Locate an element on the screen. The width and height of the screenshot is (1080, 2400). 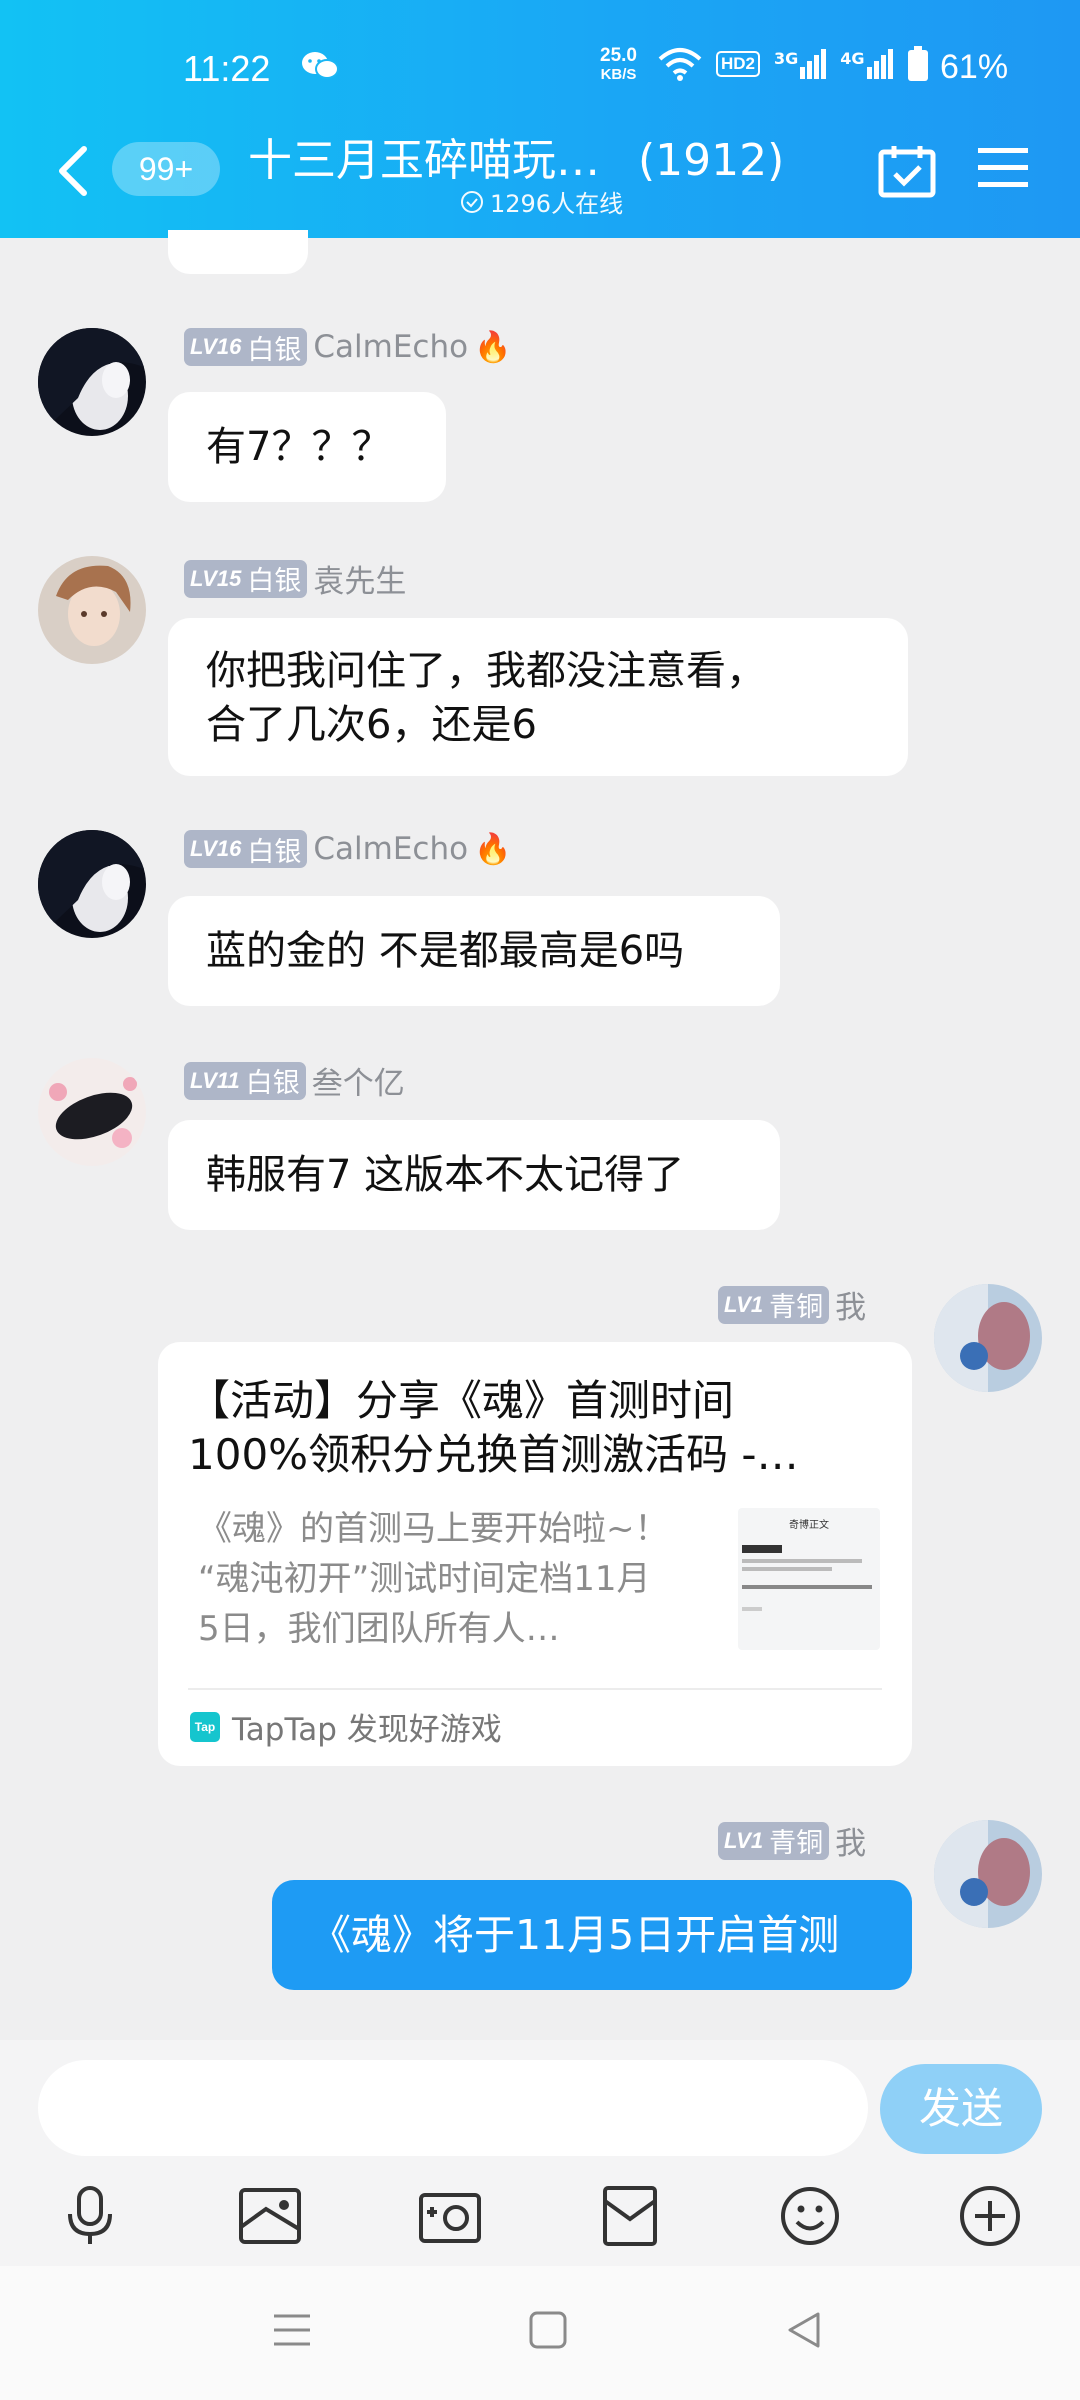
message-sender: LV11 白银 叁个亿 is located at coordinates (294, 1080).